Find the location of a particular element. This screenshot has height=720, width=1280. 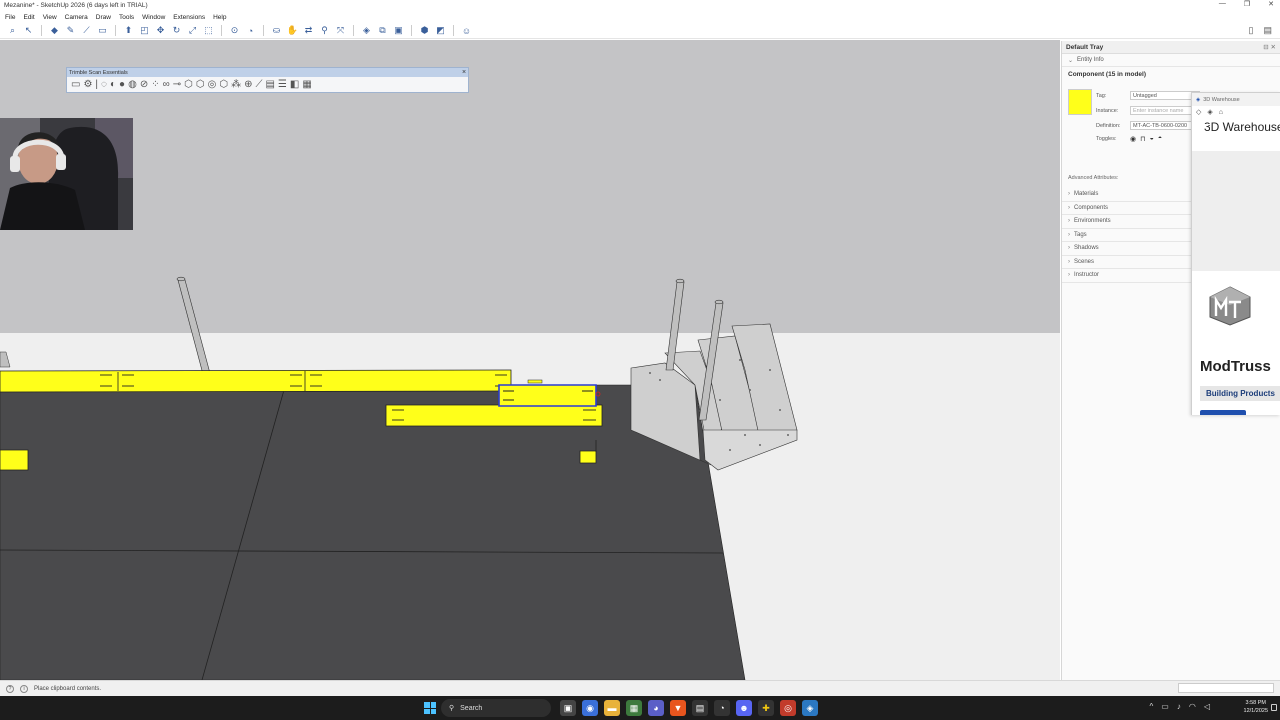

push-pull-icon: ⬆ is located at coordinates (128, 30).